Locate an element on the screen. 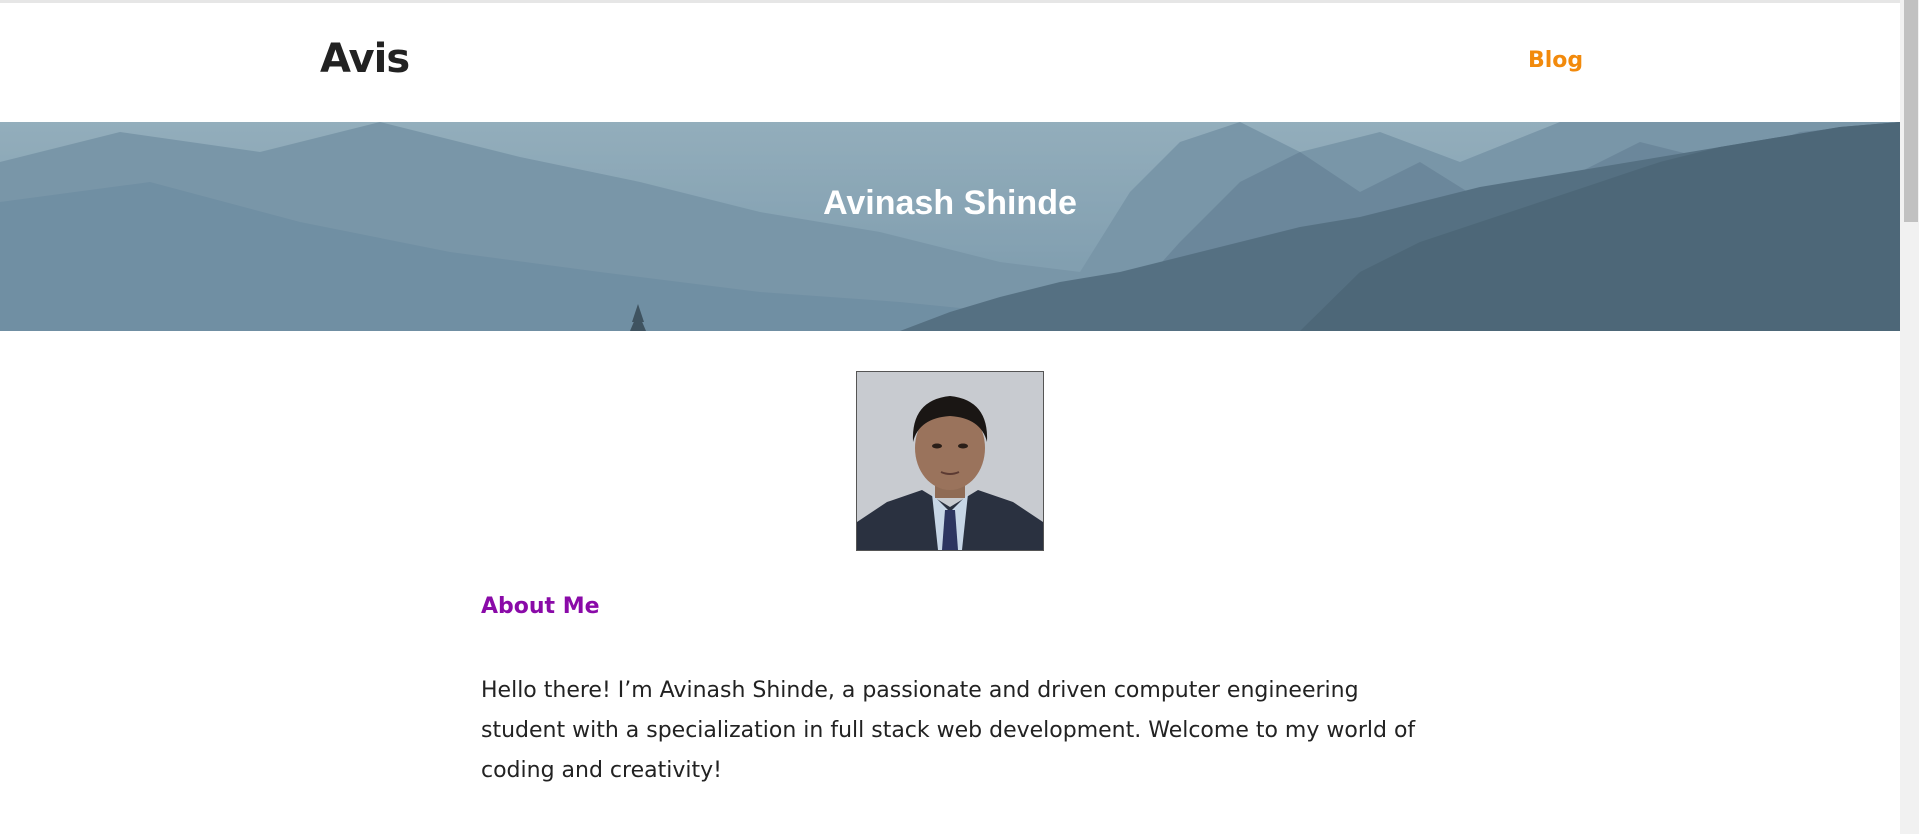 This screenshot has width=1919, height=834. about-me-heading: About Me is located at coordinates (540, 606).